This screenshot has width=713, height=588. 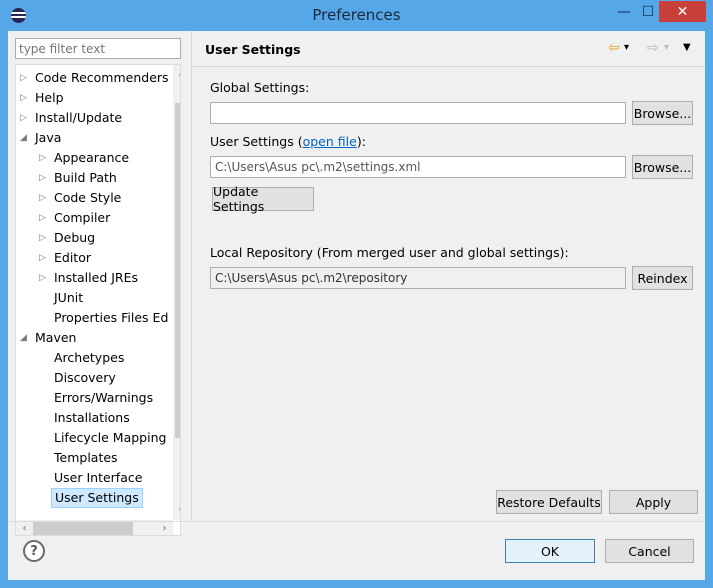 I want to click on tree-item-label: Install/Update, so click(x=79, y=117).